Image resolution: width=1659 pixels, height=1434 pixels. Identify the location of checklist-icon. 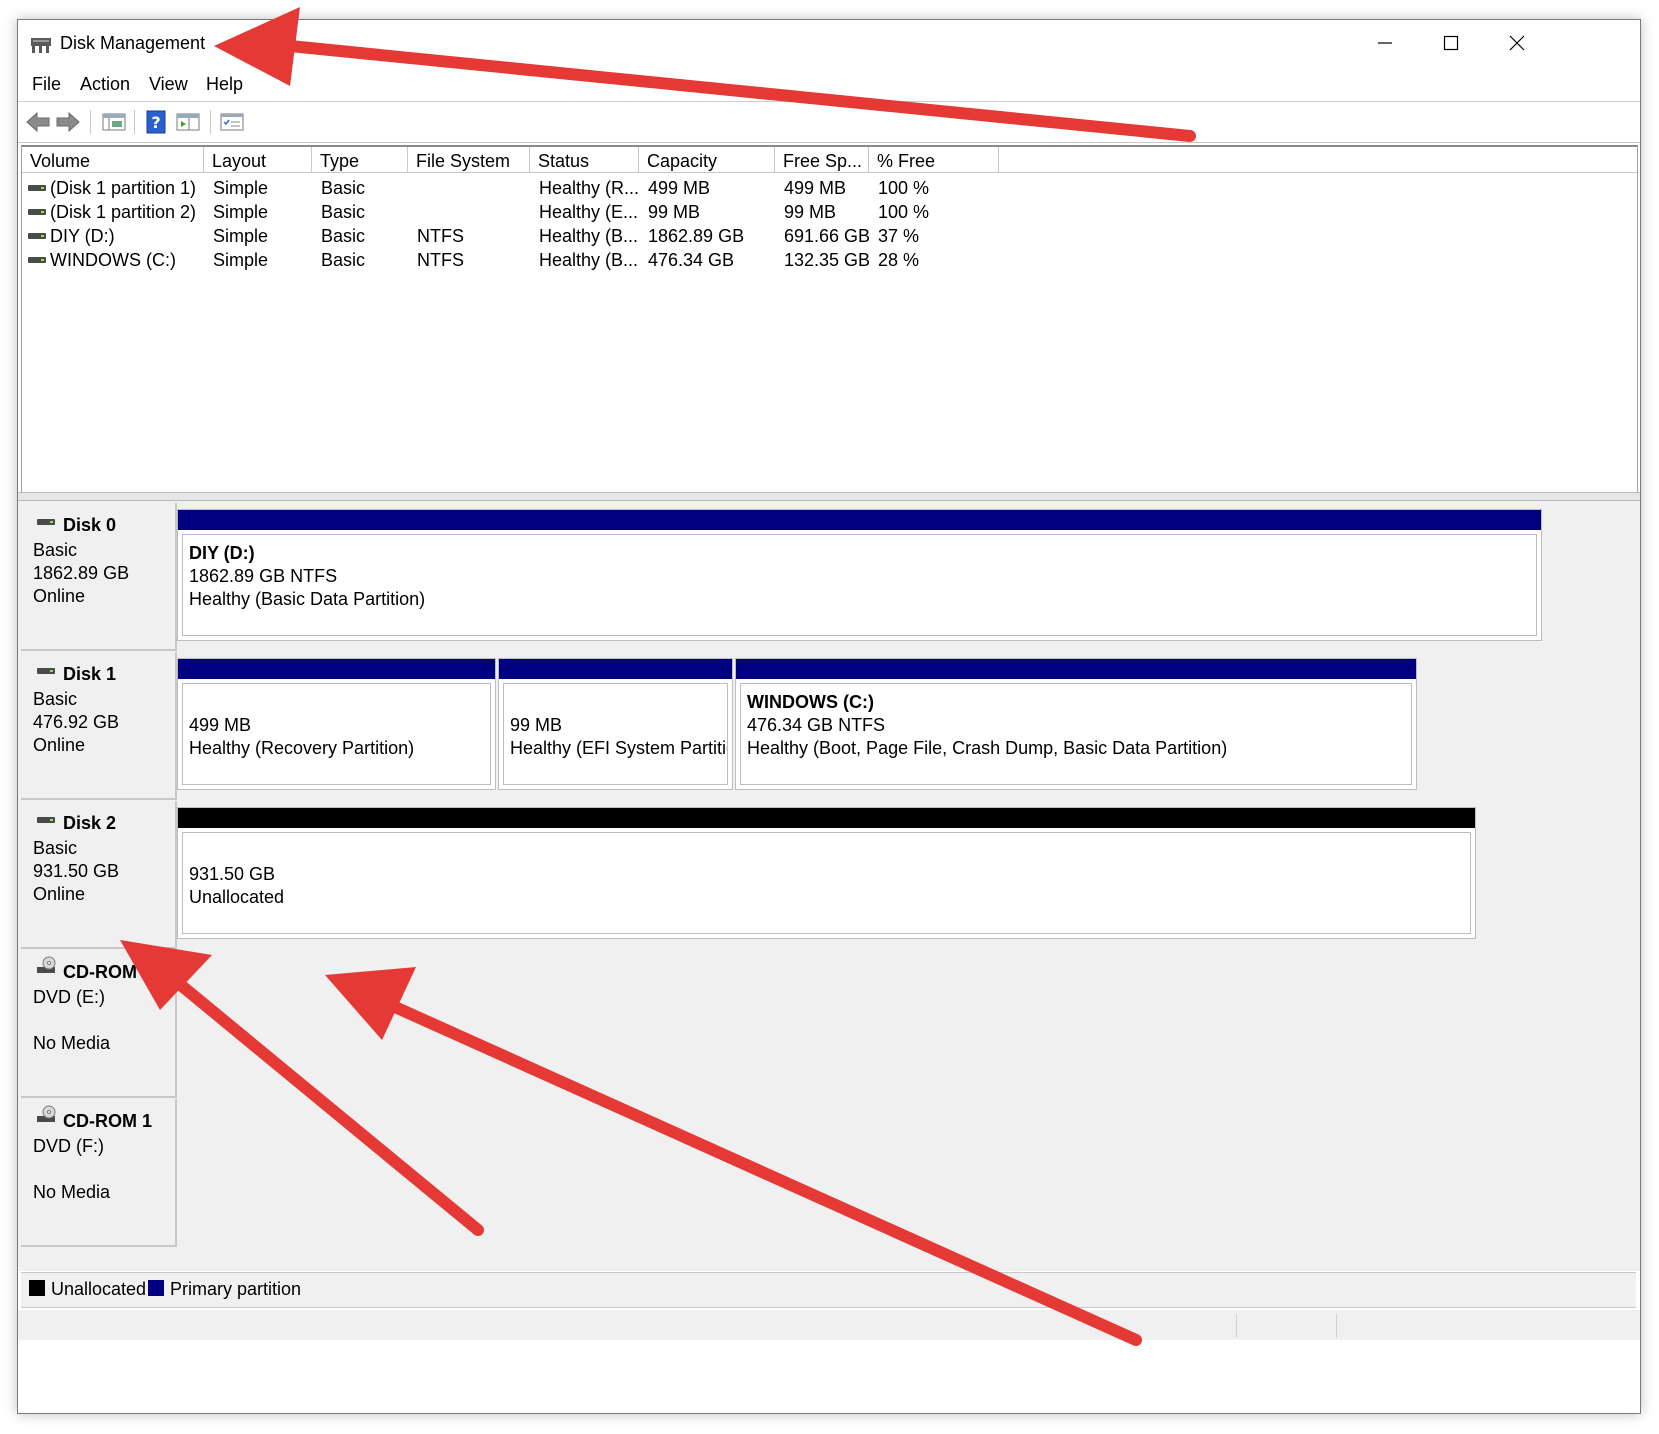
(232, 122).